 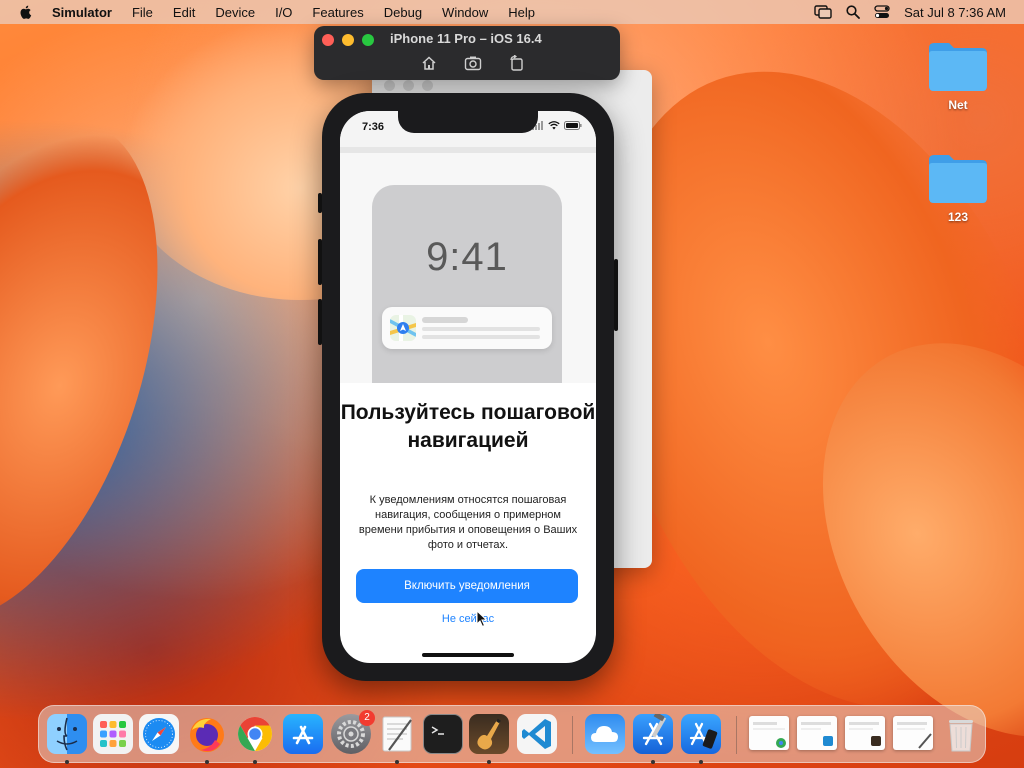 I want to click on not-now-button: Не сейчас, so click(x=468, y=619).